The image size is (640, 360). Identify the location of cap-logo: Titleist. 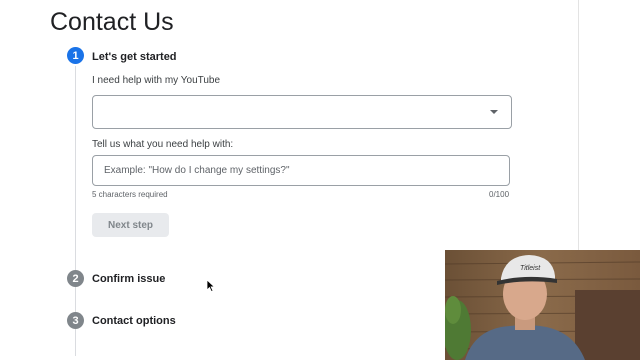
(530, 268).